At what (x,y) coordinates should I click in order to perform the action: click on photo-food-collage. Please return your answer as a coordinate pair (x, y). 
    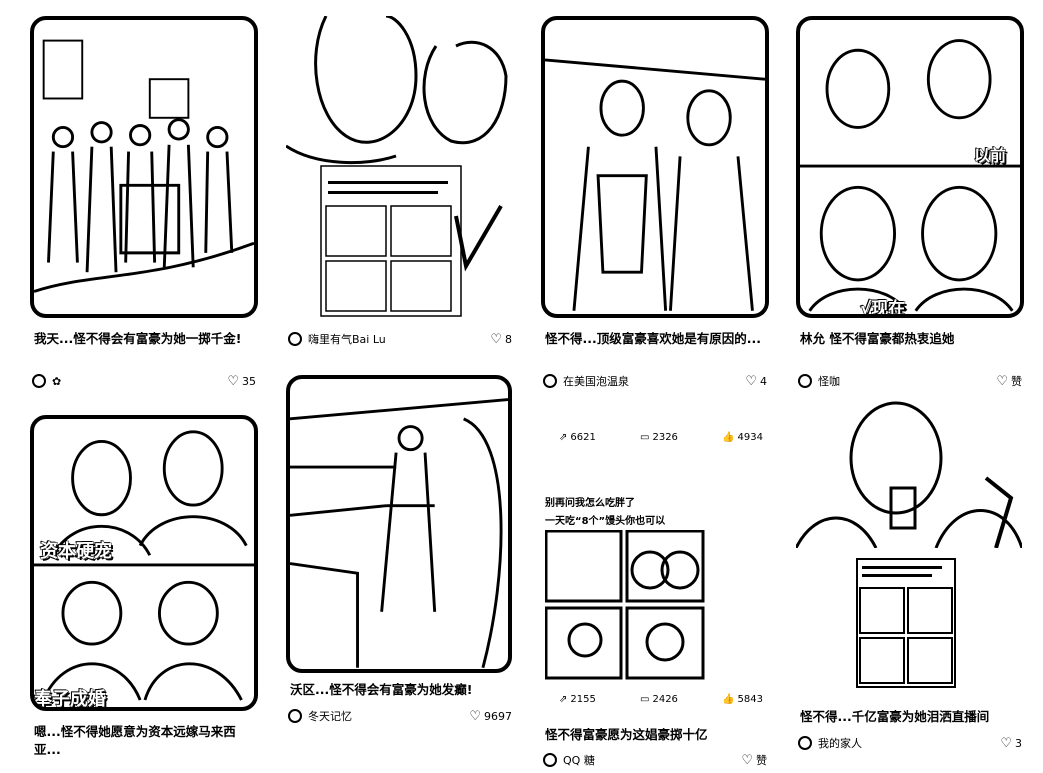
    Looking at the image, I should click on (624, 604).